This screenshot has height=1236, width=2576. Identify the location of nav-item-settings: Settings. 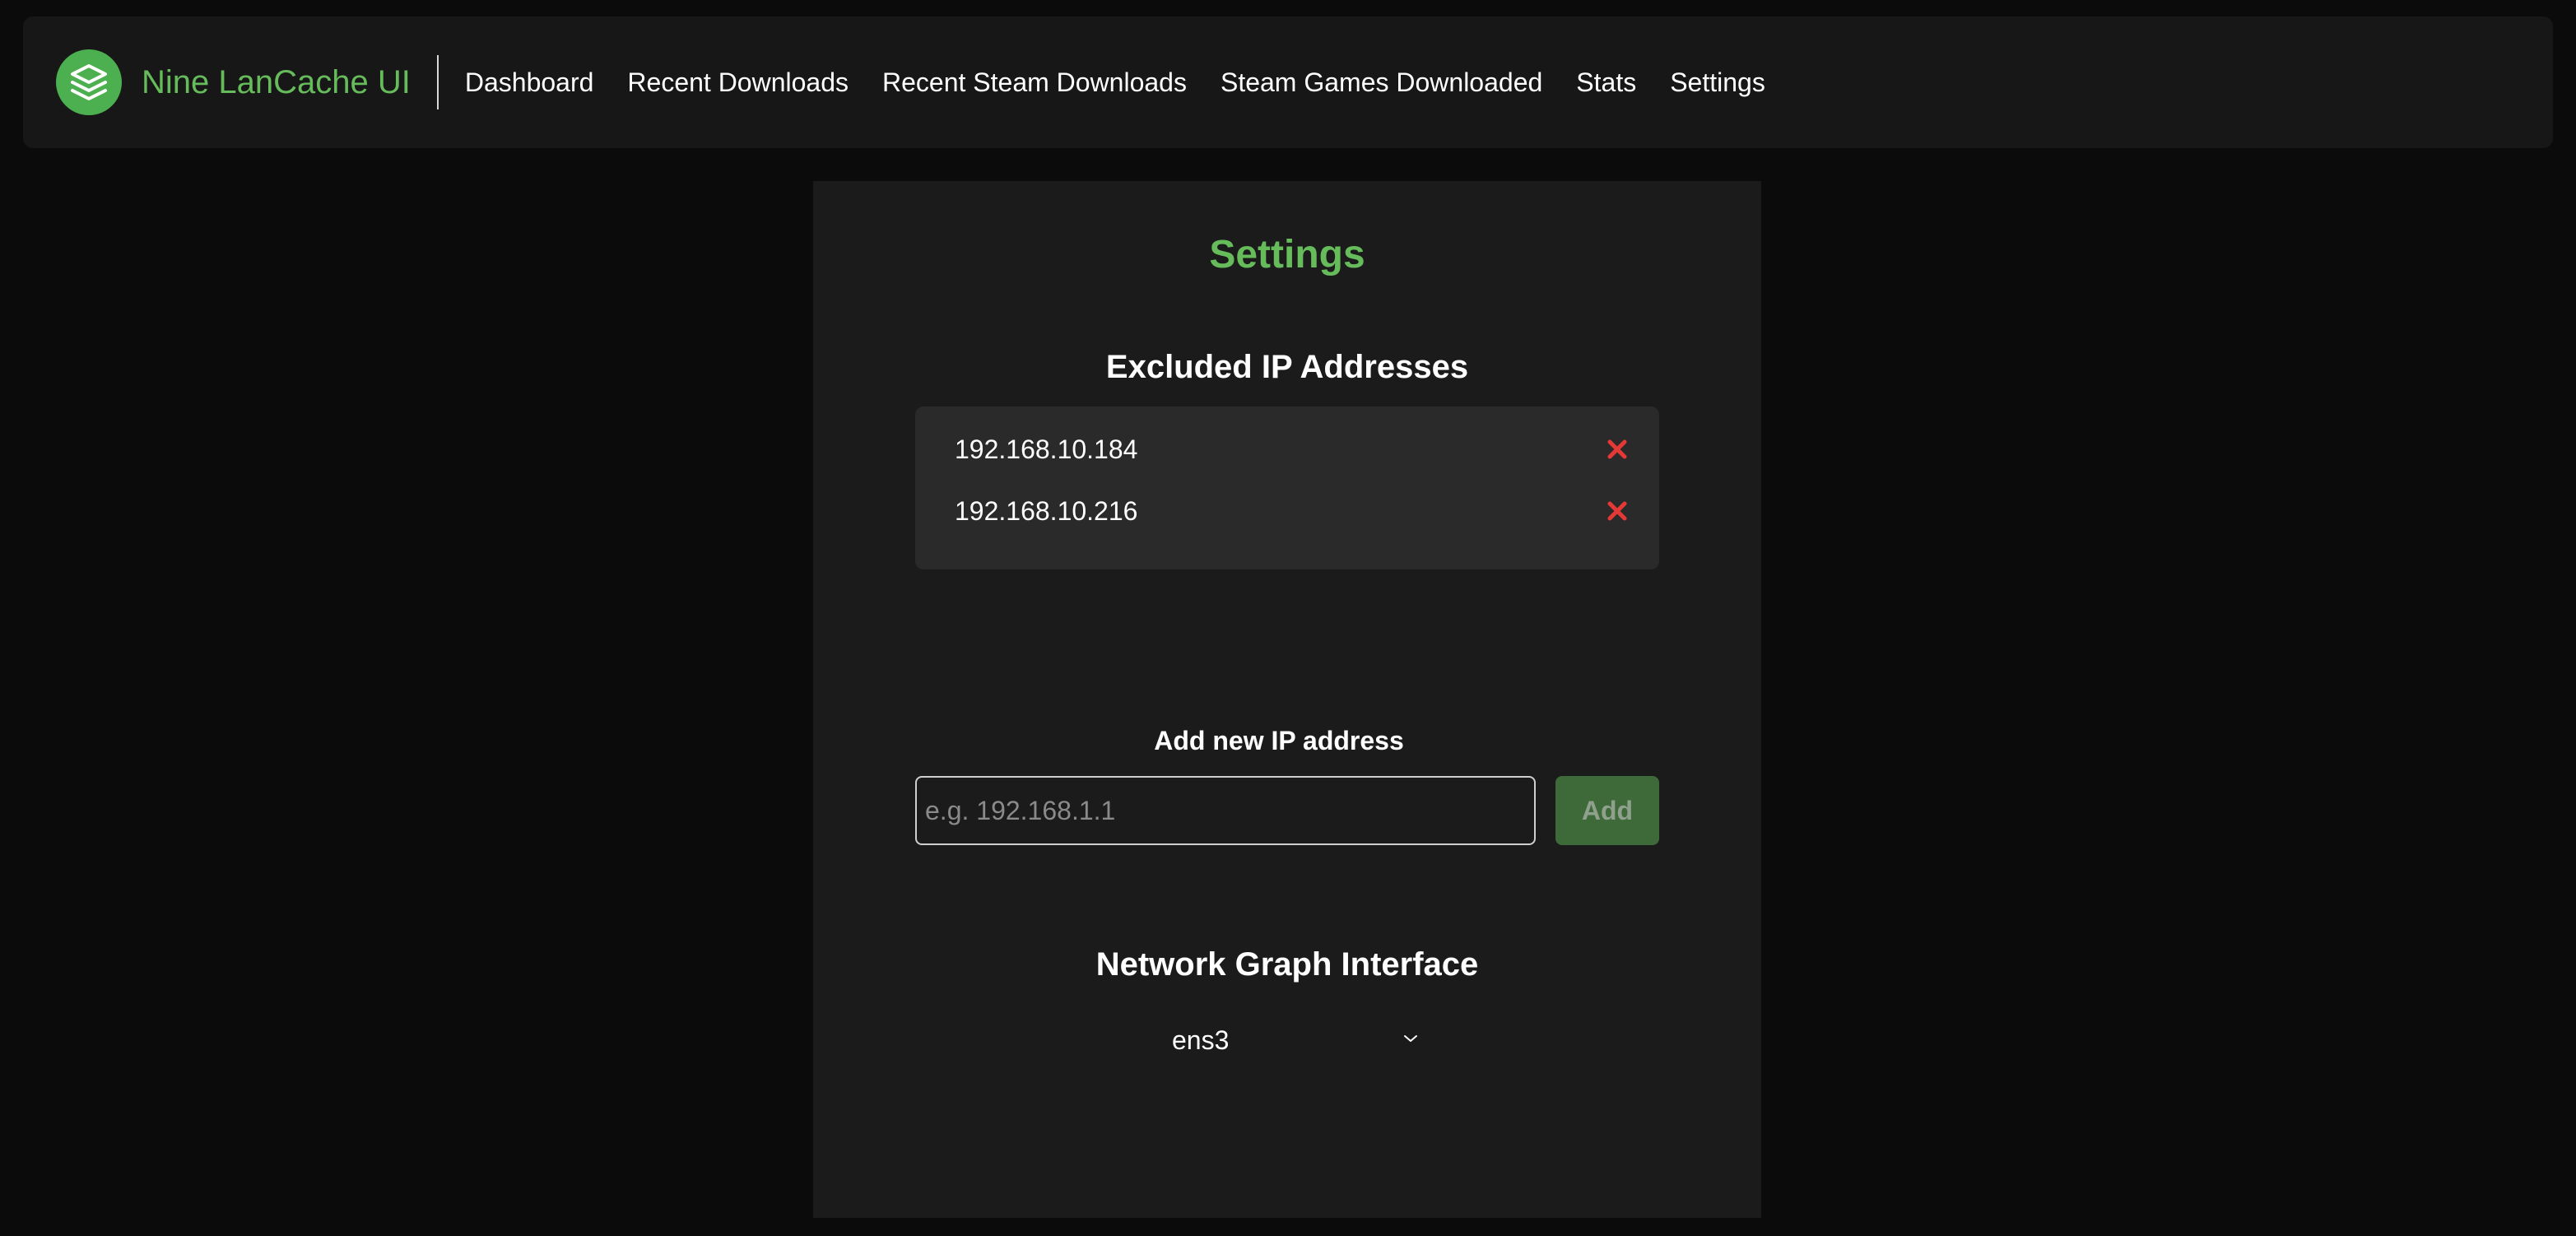
(1717, 83).